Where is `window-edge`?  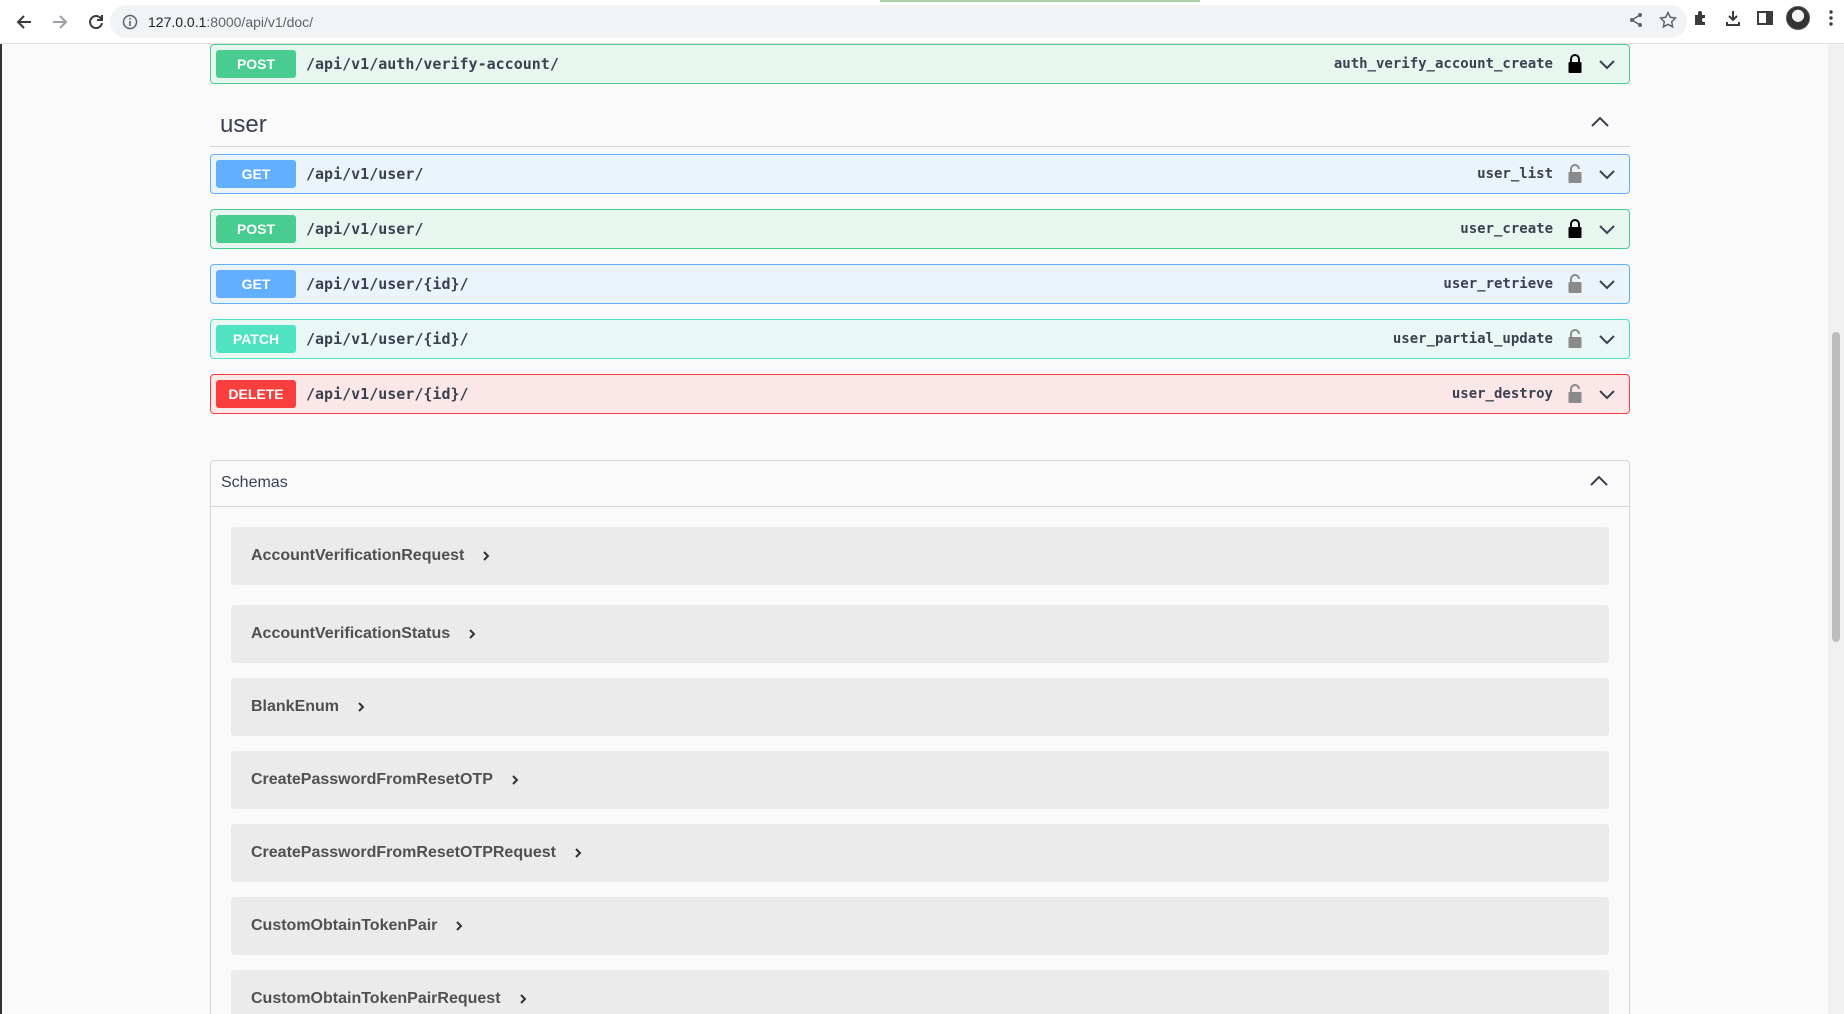 window-edge is located at coordinates (1, 529).